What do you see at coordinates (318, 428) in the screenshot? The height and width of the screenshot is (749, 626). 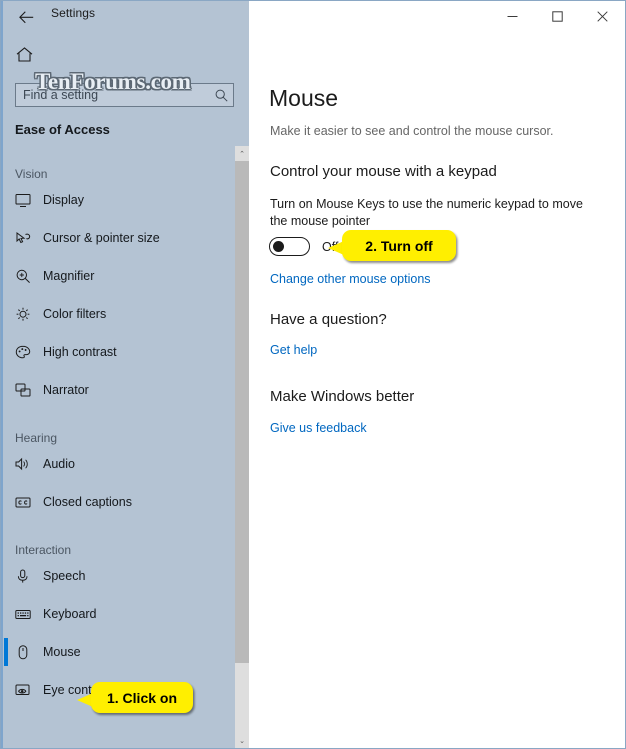 I see `give-us-feedback-link: Give us feedback` at bounding box center [318, 428].